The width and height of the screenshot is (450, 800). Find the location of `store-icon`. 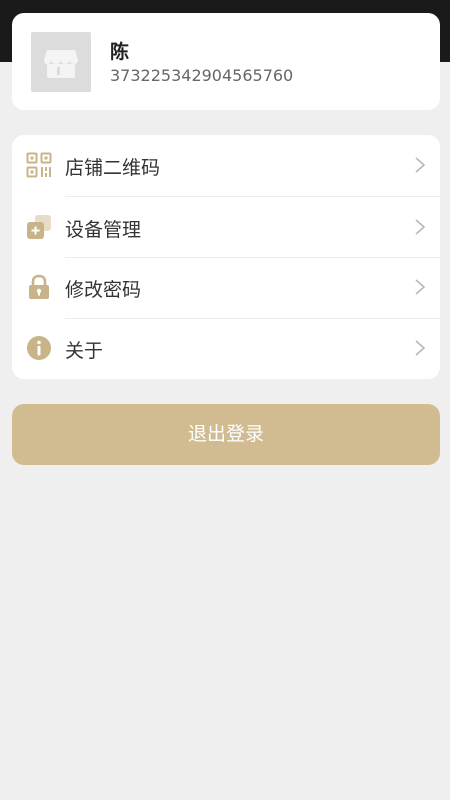

store-icon is located at coordinates (61, 64).